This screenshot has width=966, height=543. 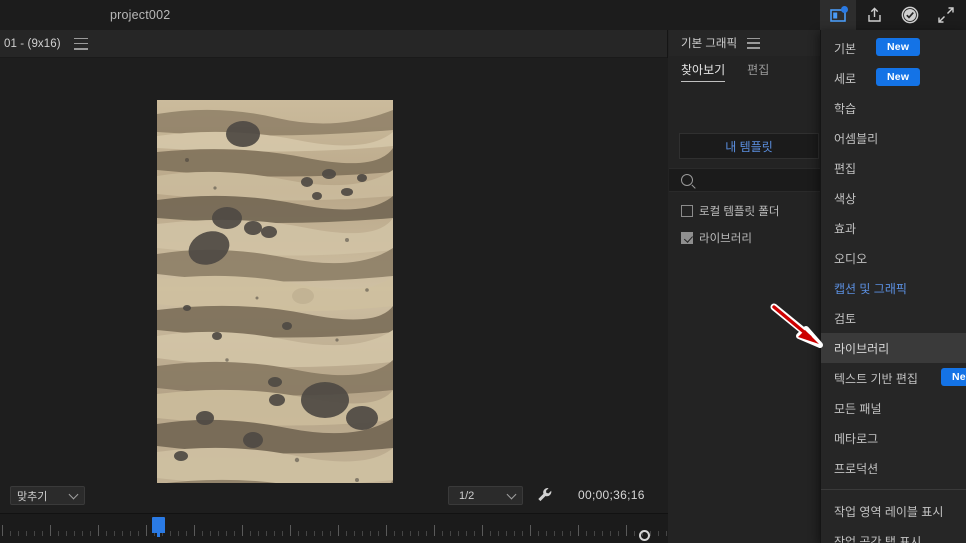 I want to click on workspace-menu-item: 메타로그, so click(x=893, y=438).